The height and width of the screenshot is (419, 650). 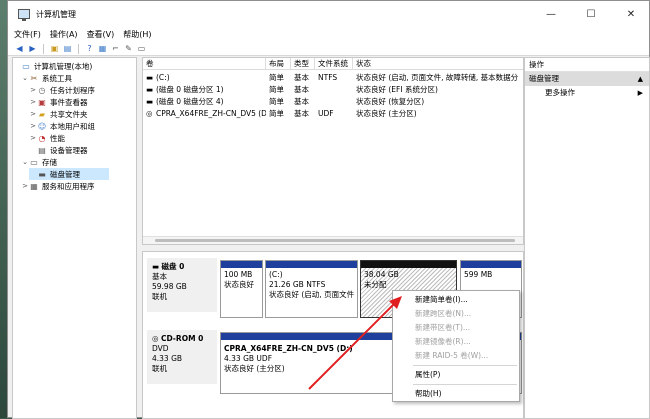 I want to click on disk-0-label: ▬ 磁盘 0 基本 59.98 GB 联机, so click(x=182, y=285).